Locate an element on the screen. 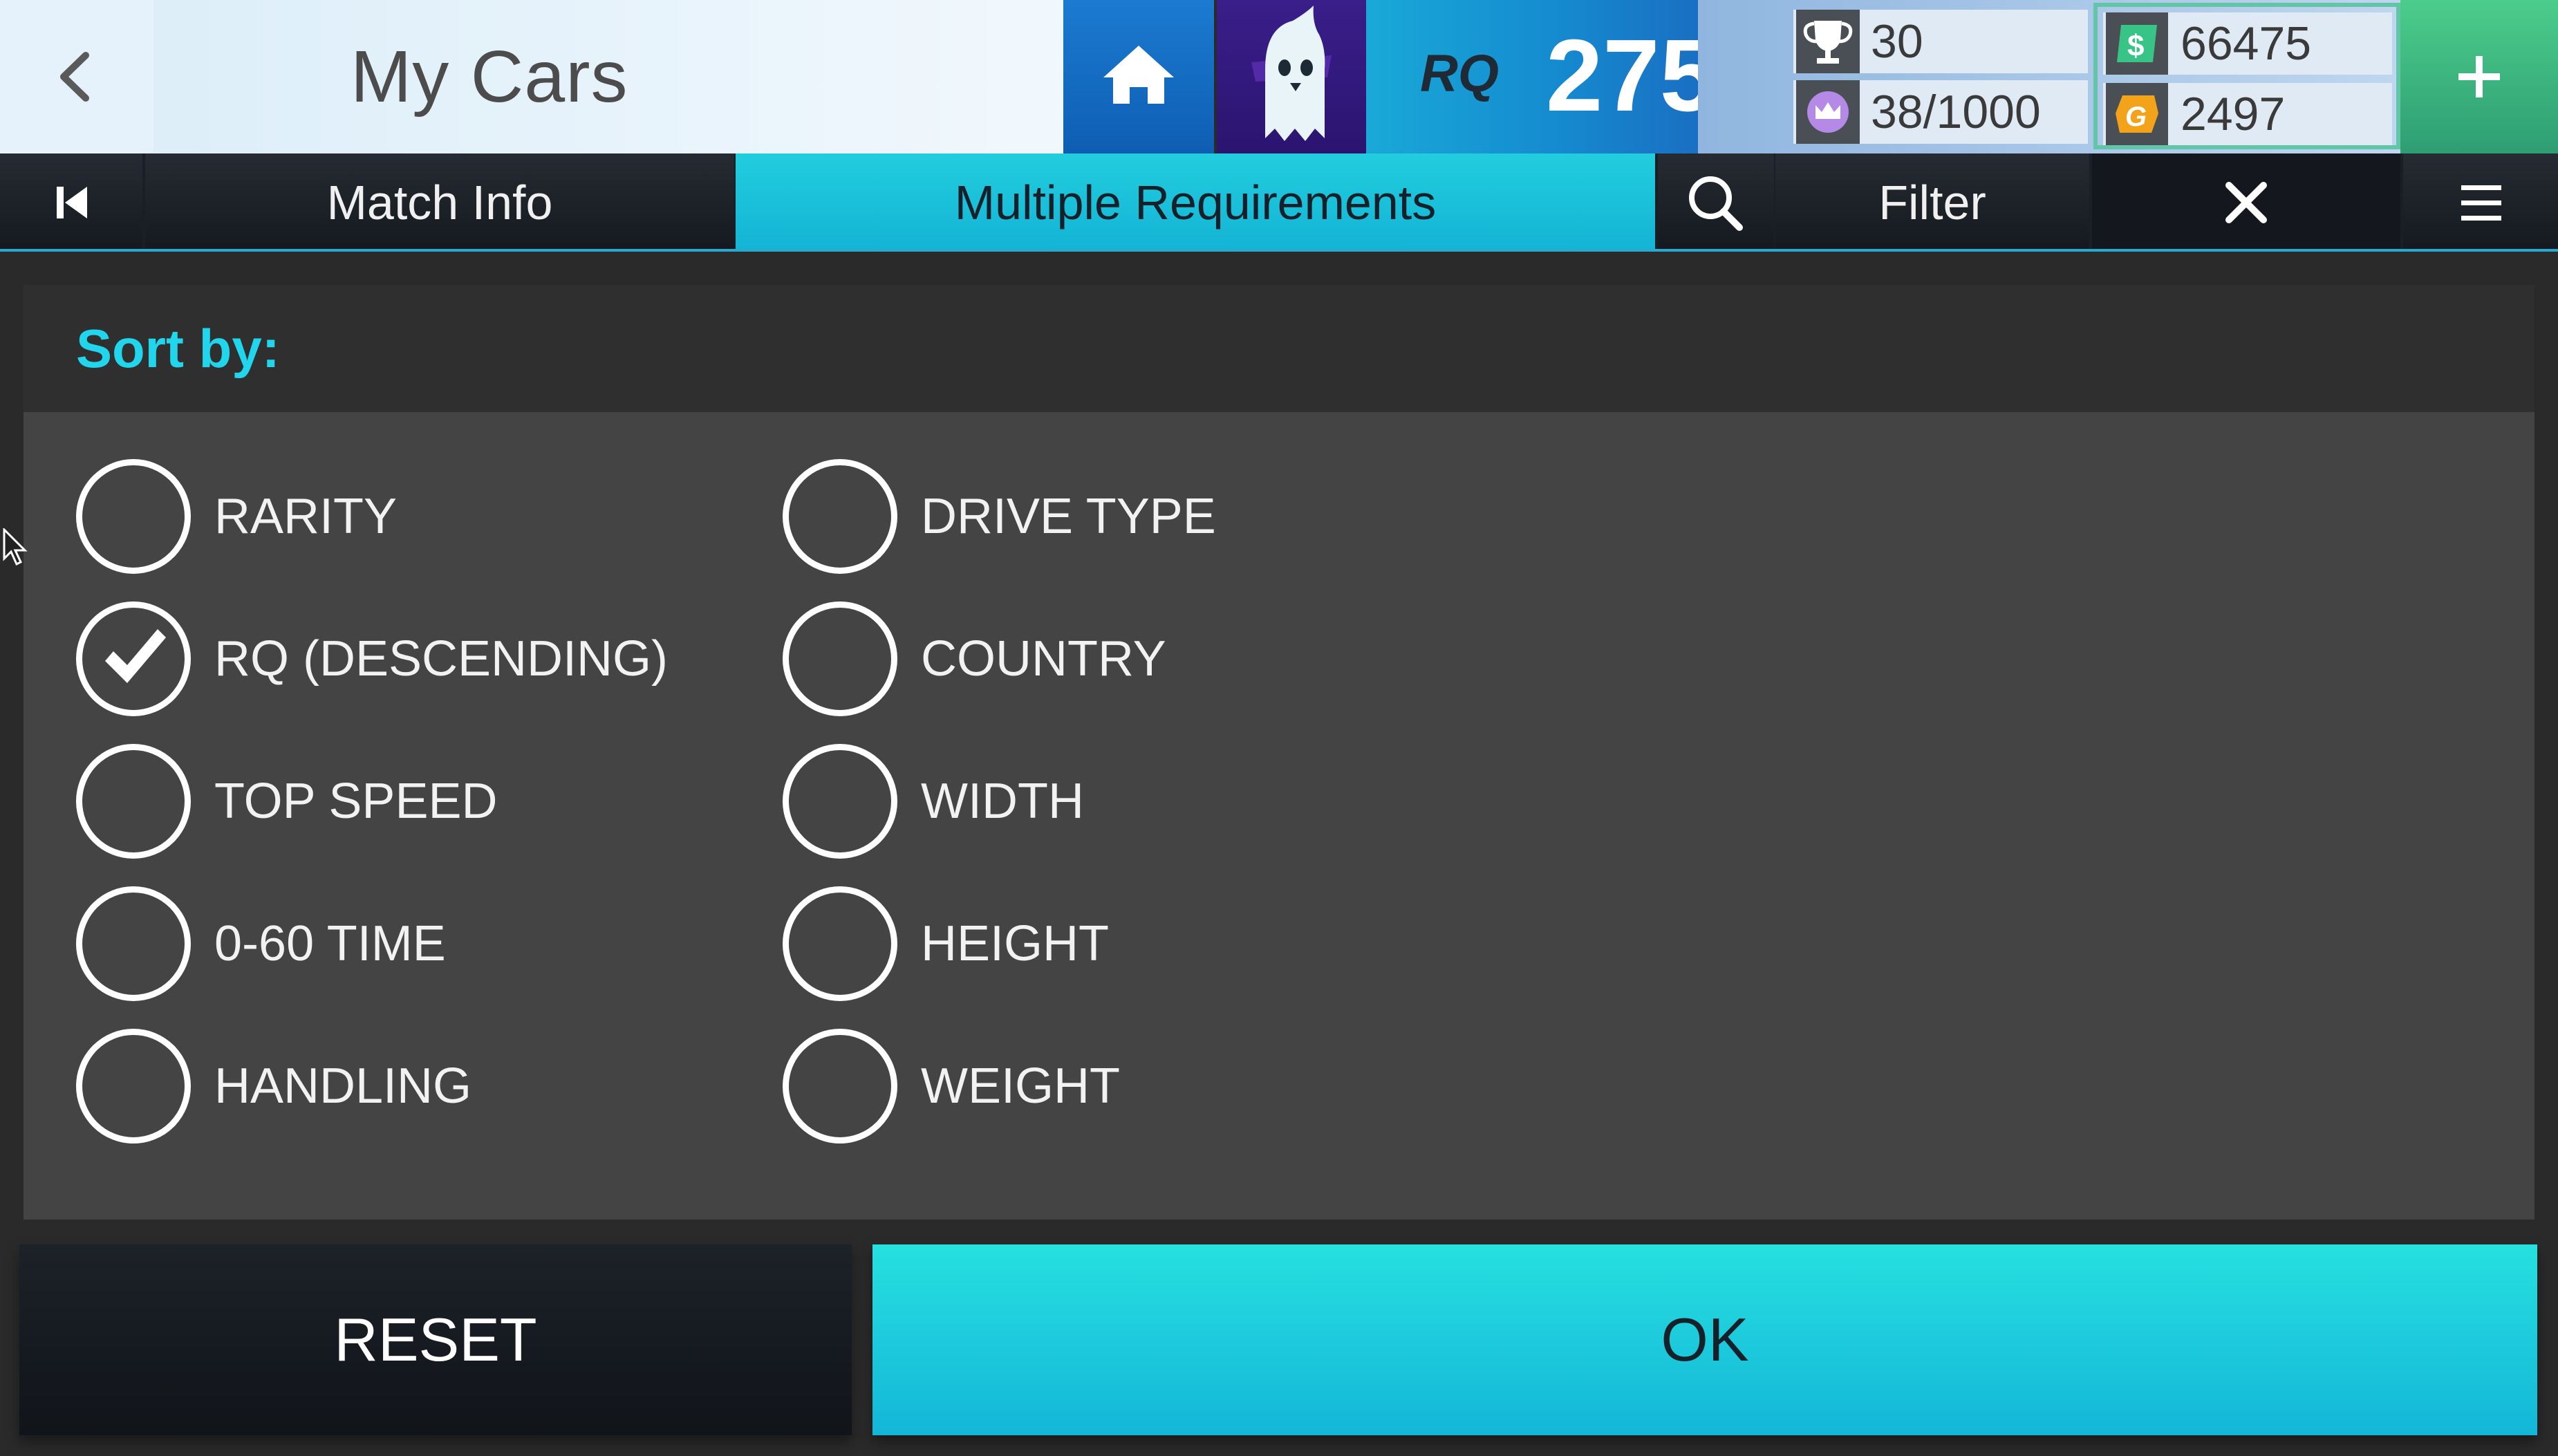 The image size is (2558, 1456). close-icon is located at coordinates (2246, 202).